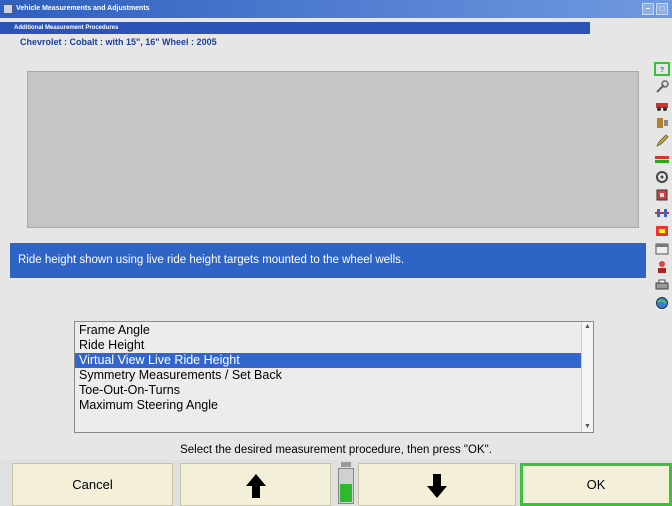 The width and height of the screenshot is (672, 506). I want to click on car-icon, so click(662, 105).